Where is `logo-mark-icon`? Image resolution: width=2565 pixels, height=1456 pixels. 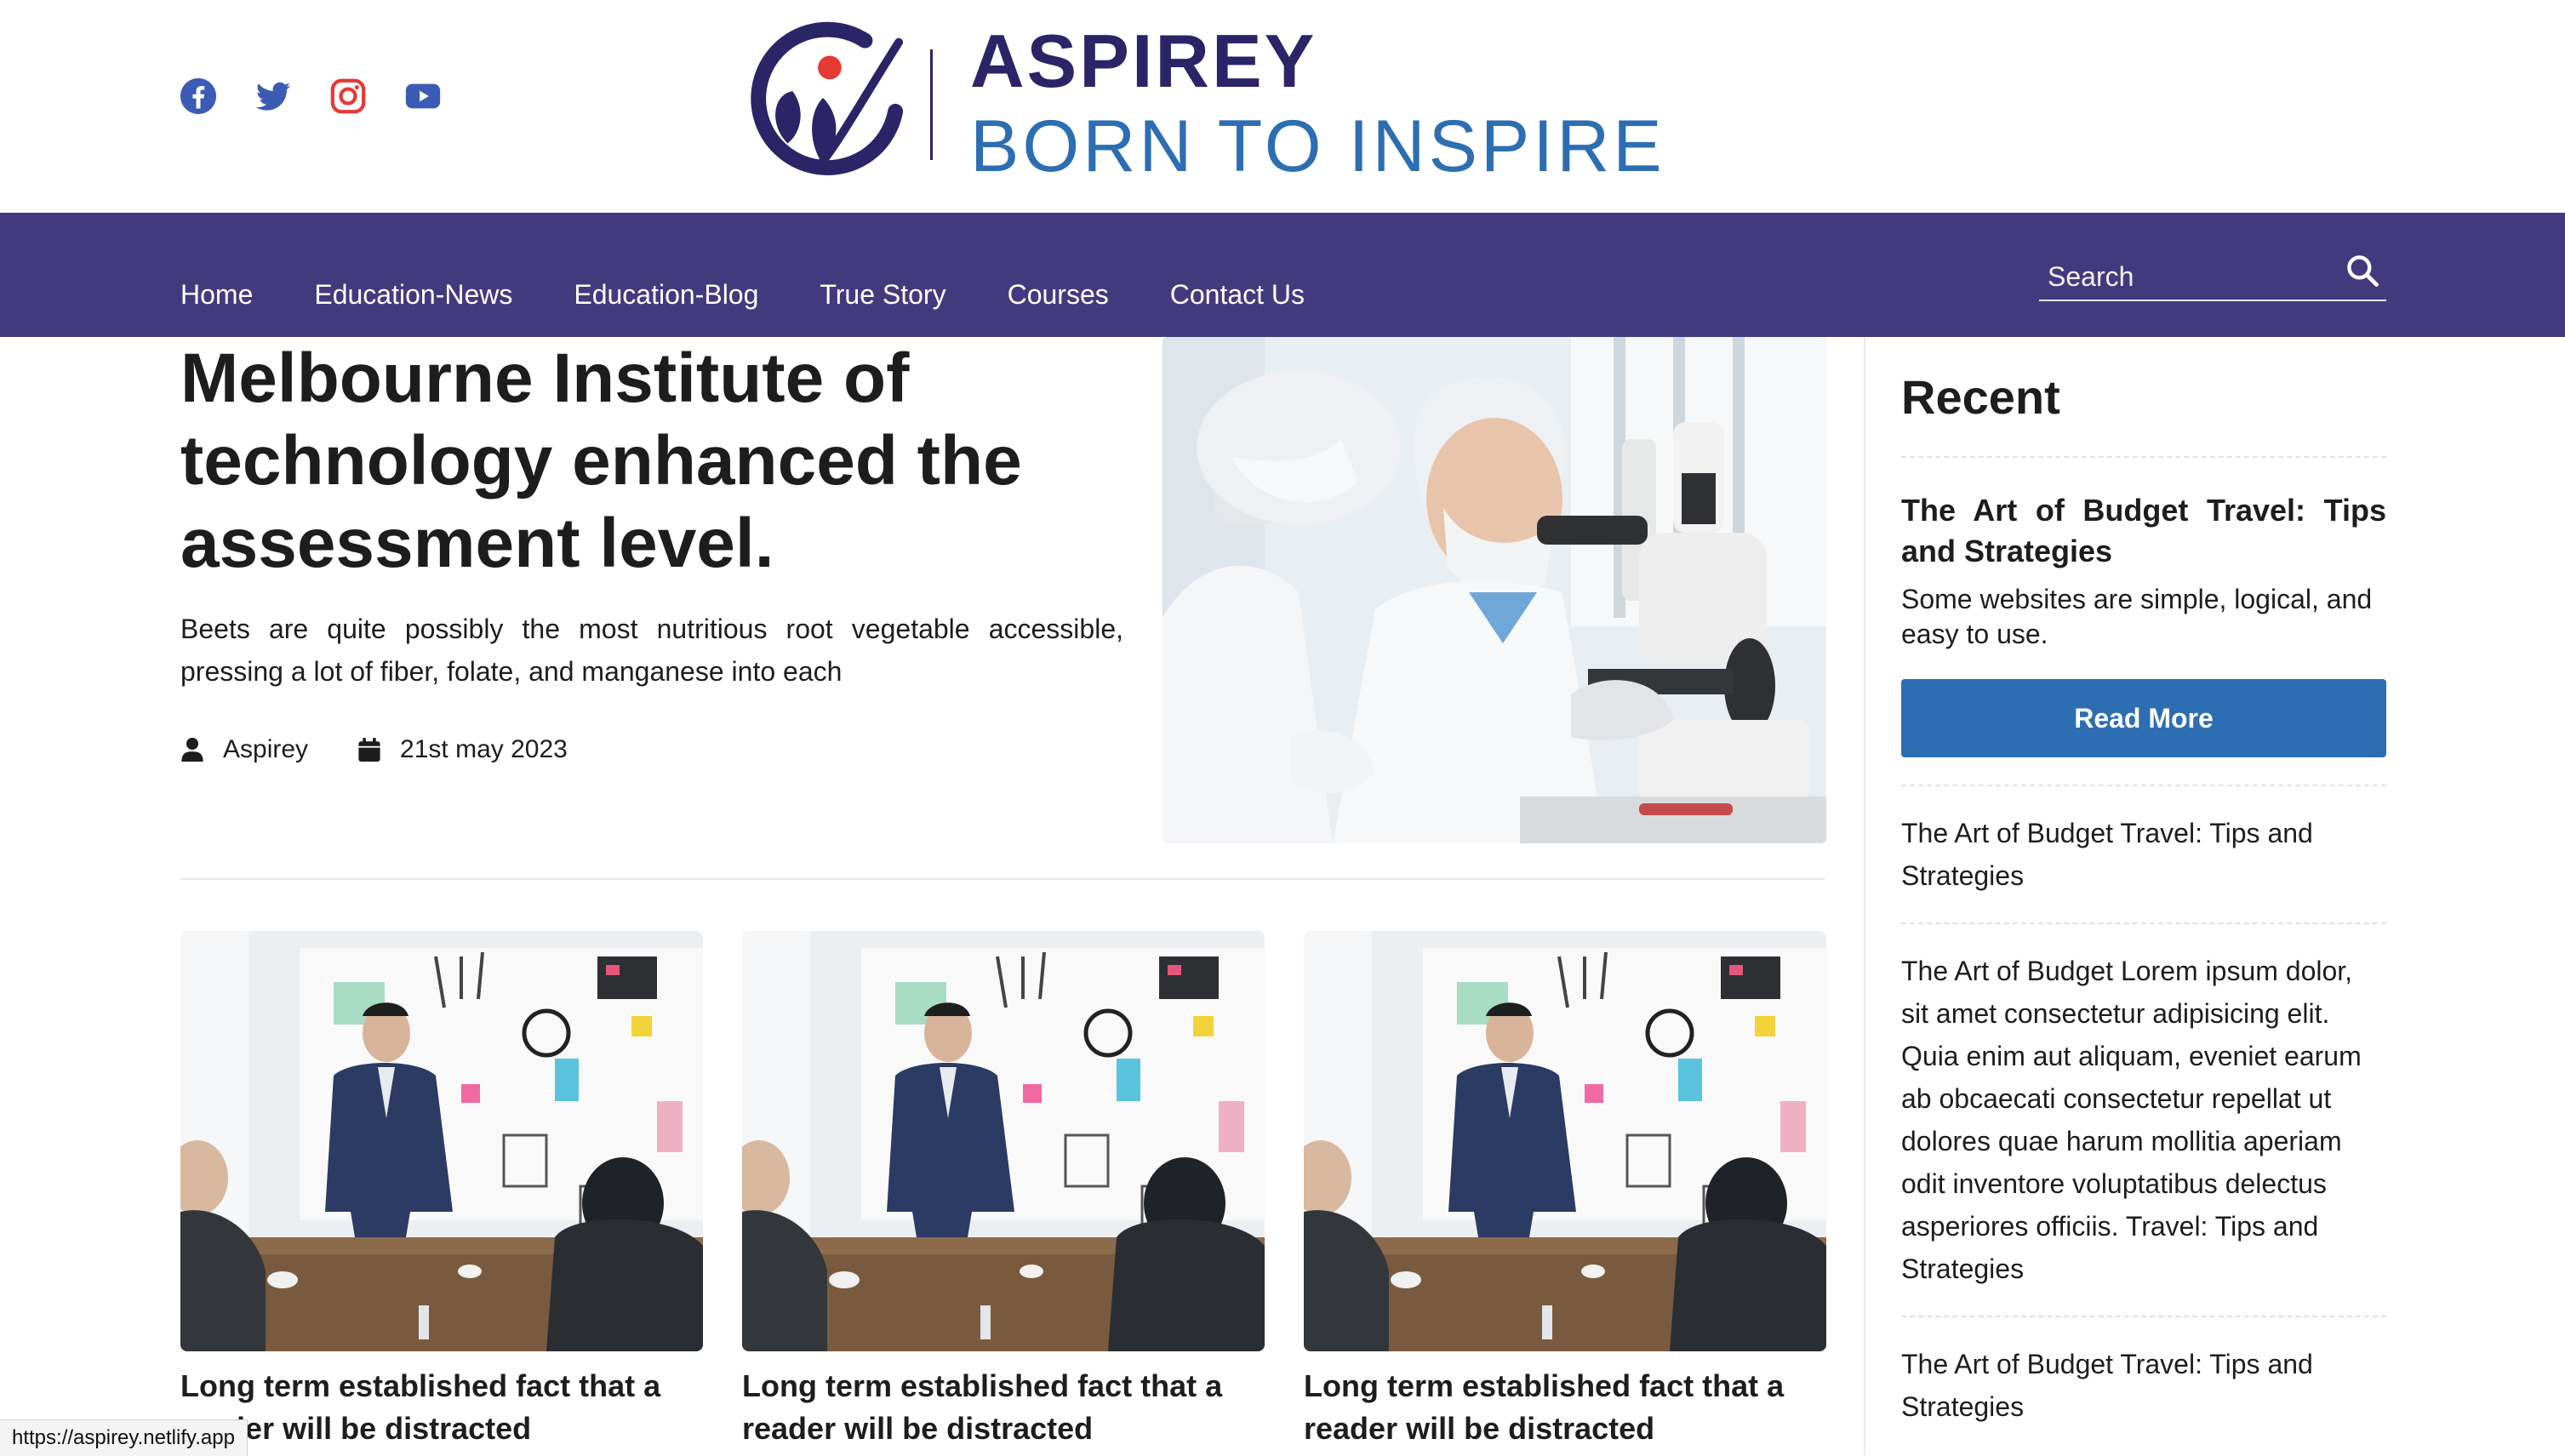 logo-mark-icon is located at coordinates (827, 98).